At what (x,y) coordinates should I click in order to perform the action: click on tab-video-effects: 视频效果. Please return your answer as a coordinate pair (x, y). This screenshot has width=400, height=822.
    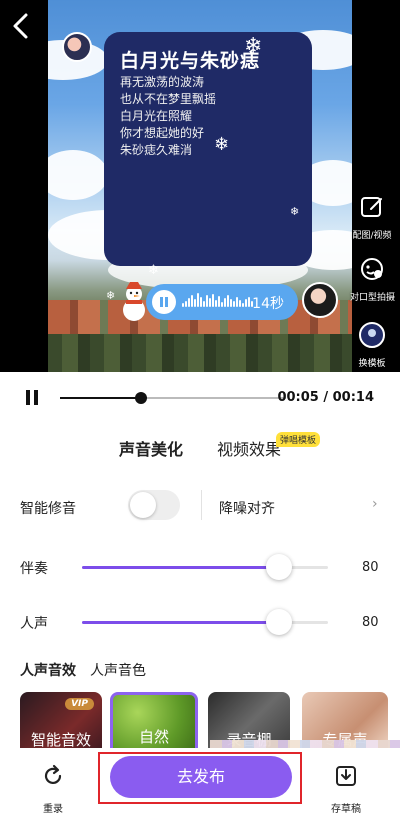
    Looking at the image, I should click on (249, 448).